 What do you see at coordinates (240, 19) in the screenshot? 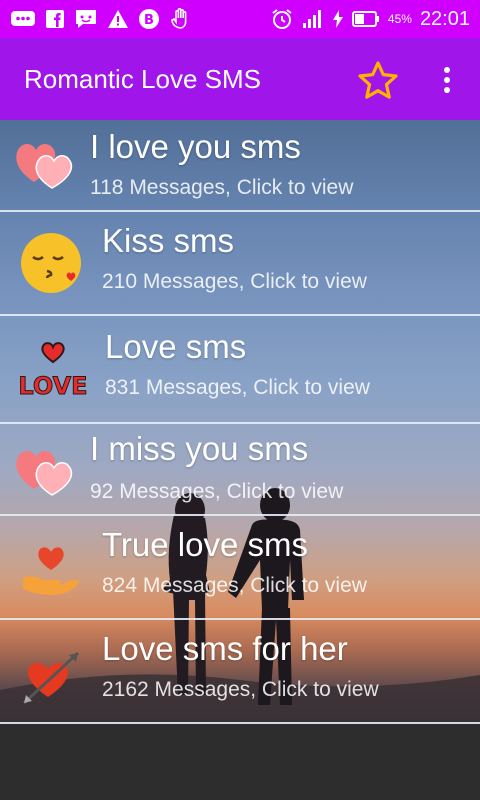
I see `status-bar: B 45% 22:01` at bounding box center [240, 19].